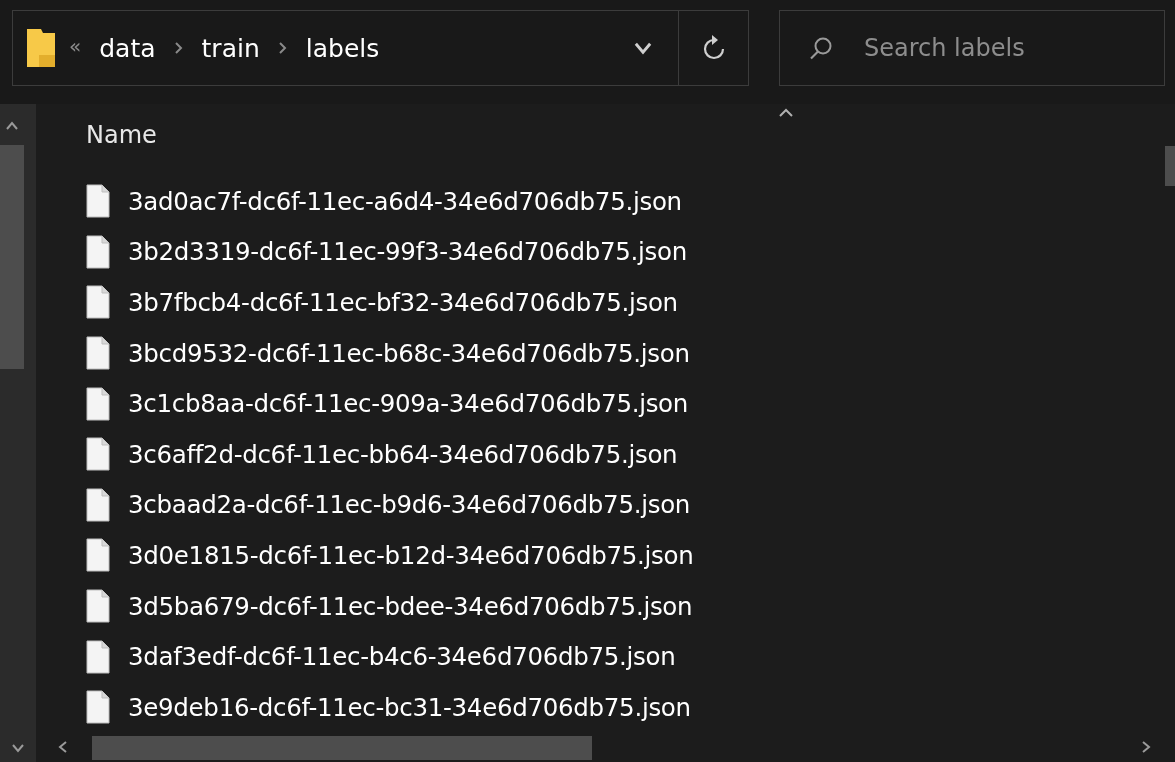  I want to click on refresh-icon, so click(713, 48).